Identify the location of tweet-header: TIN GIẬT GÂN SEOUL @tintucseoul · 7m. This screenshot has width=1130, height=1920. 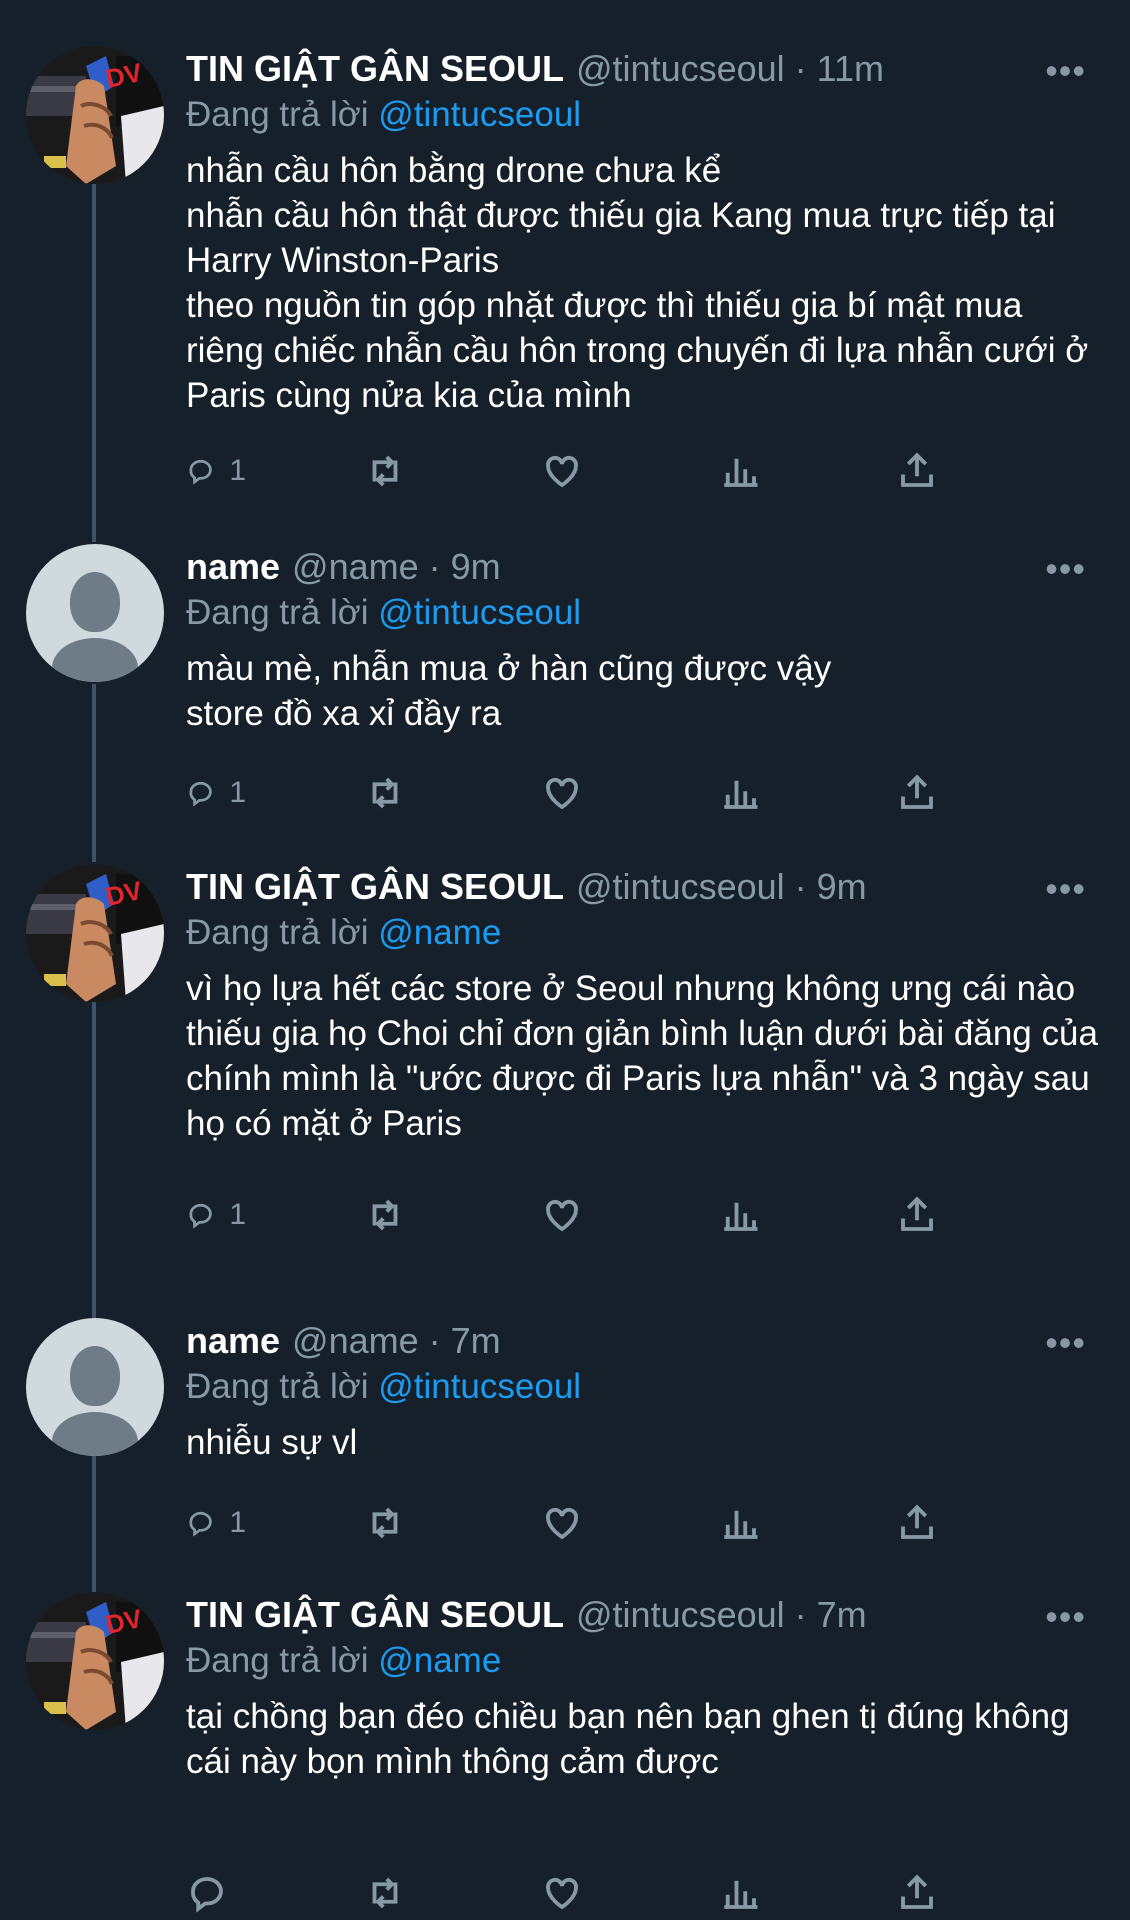
(646, 1615).